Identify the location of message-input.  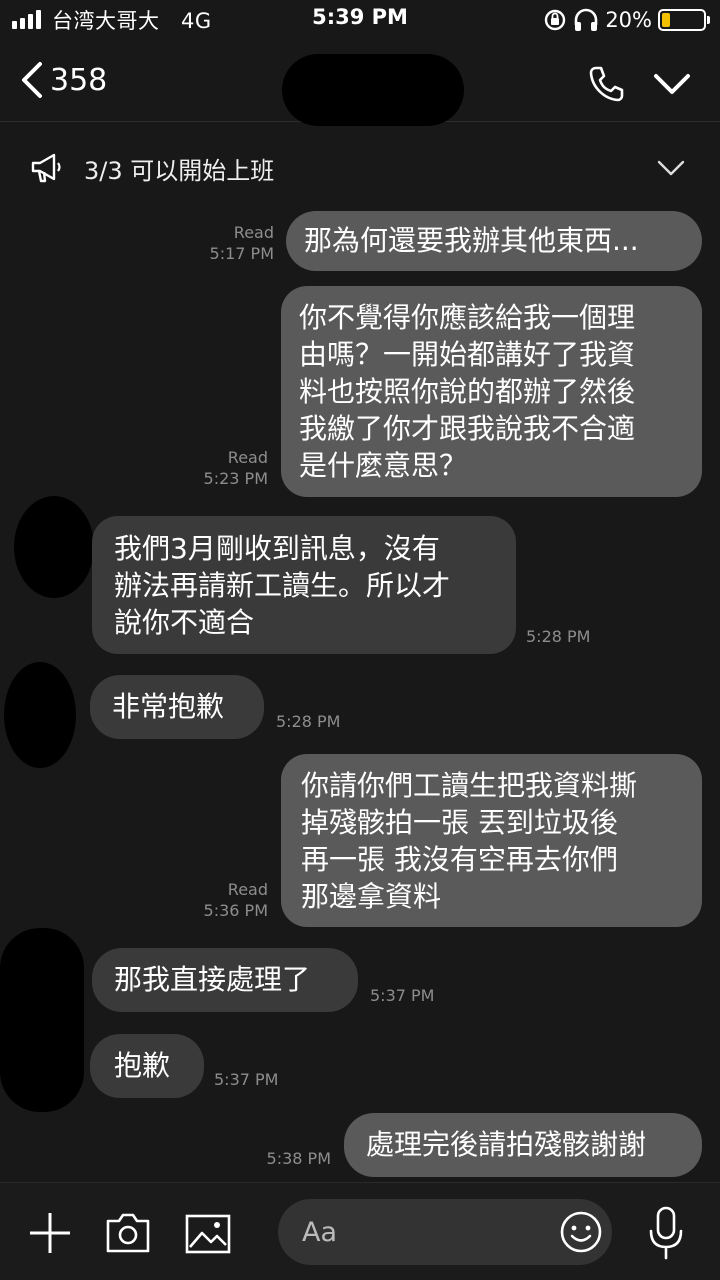
(427, 1232).